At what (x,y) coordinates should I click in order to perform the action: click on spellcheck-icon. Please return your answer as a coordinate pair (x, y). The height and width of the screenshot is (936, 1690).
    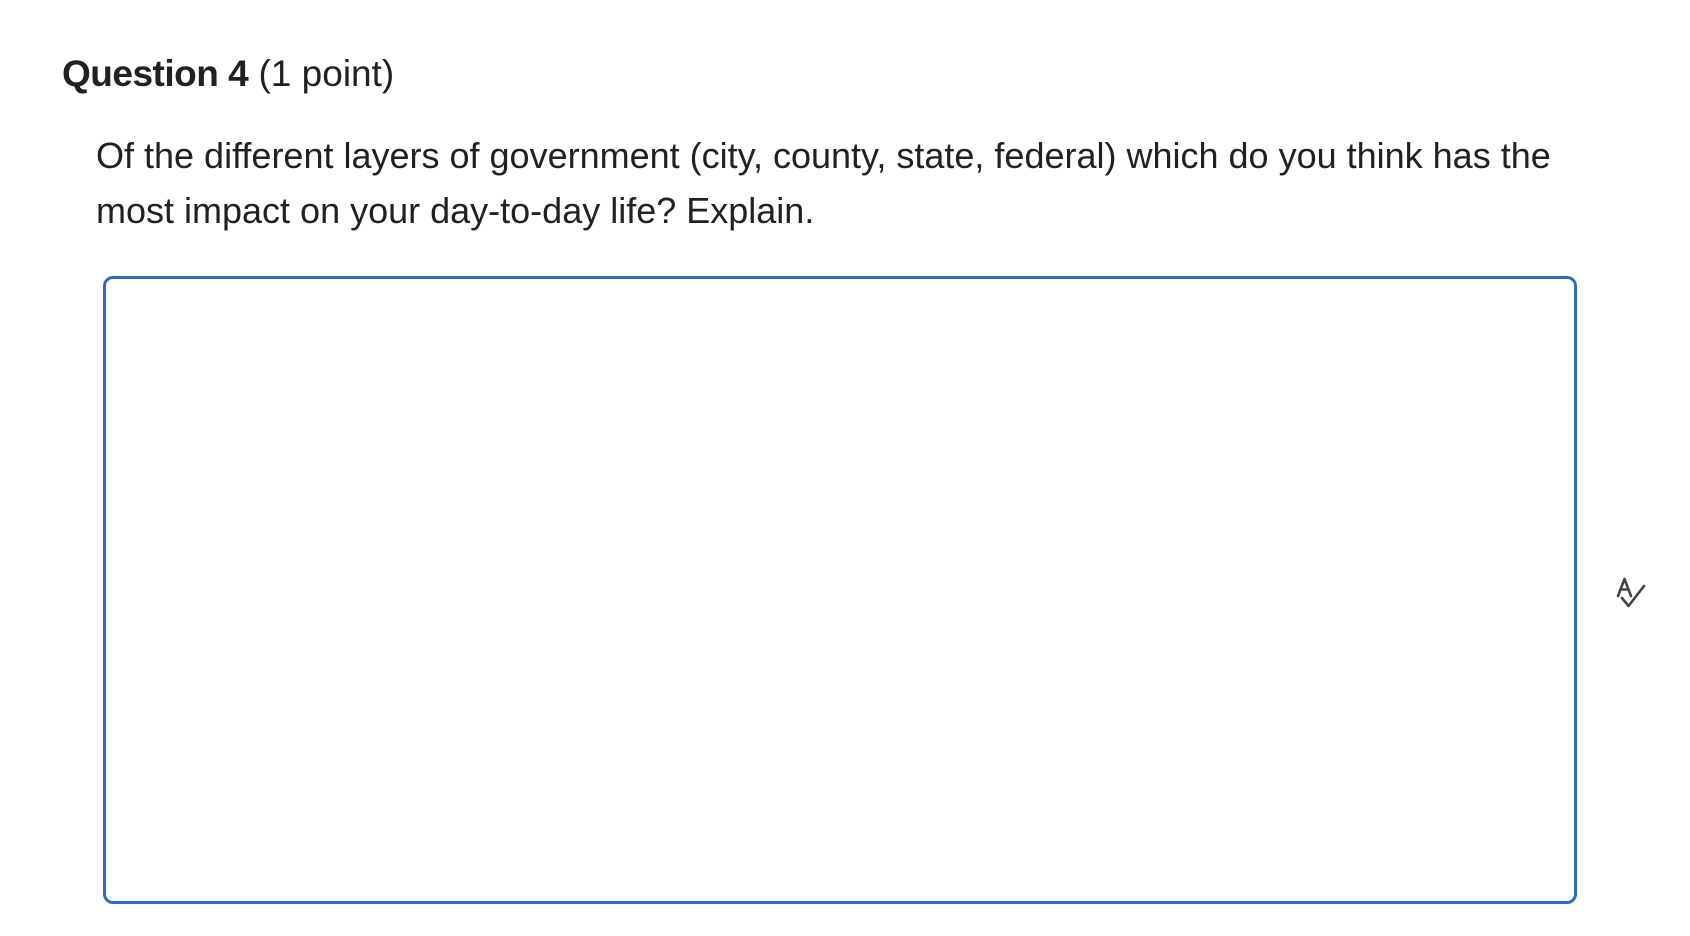
    Looking at the image, I should click on (1631, 593).